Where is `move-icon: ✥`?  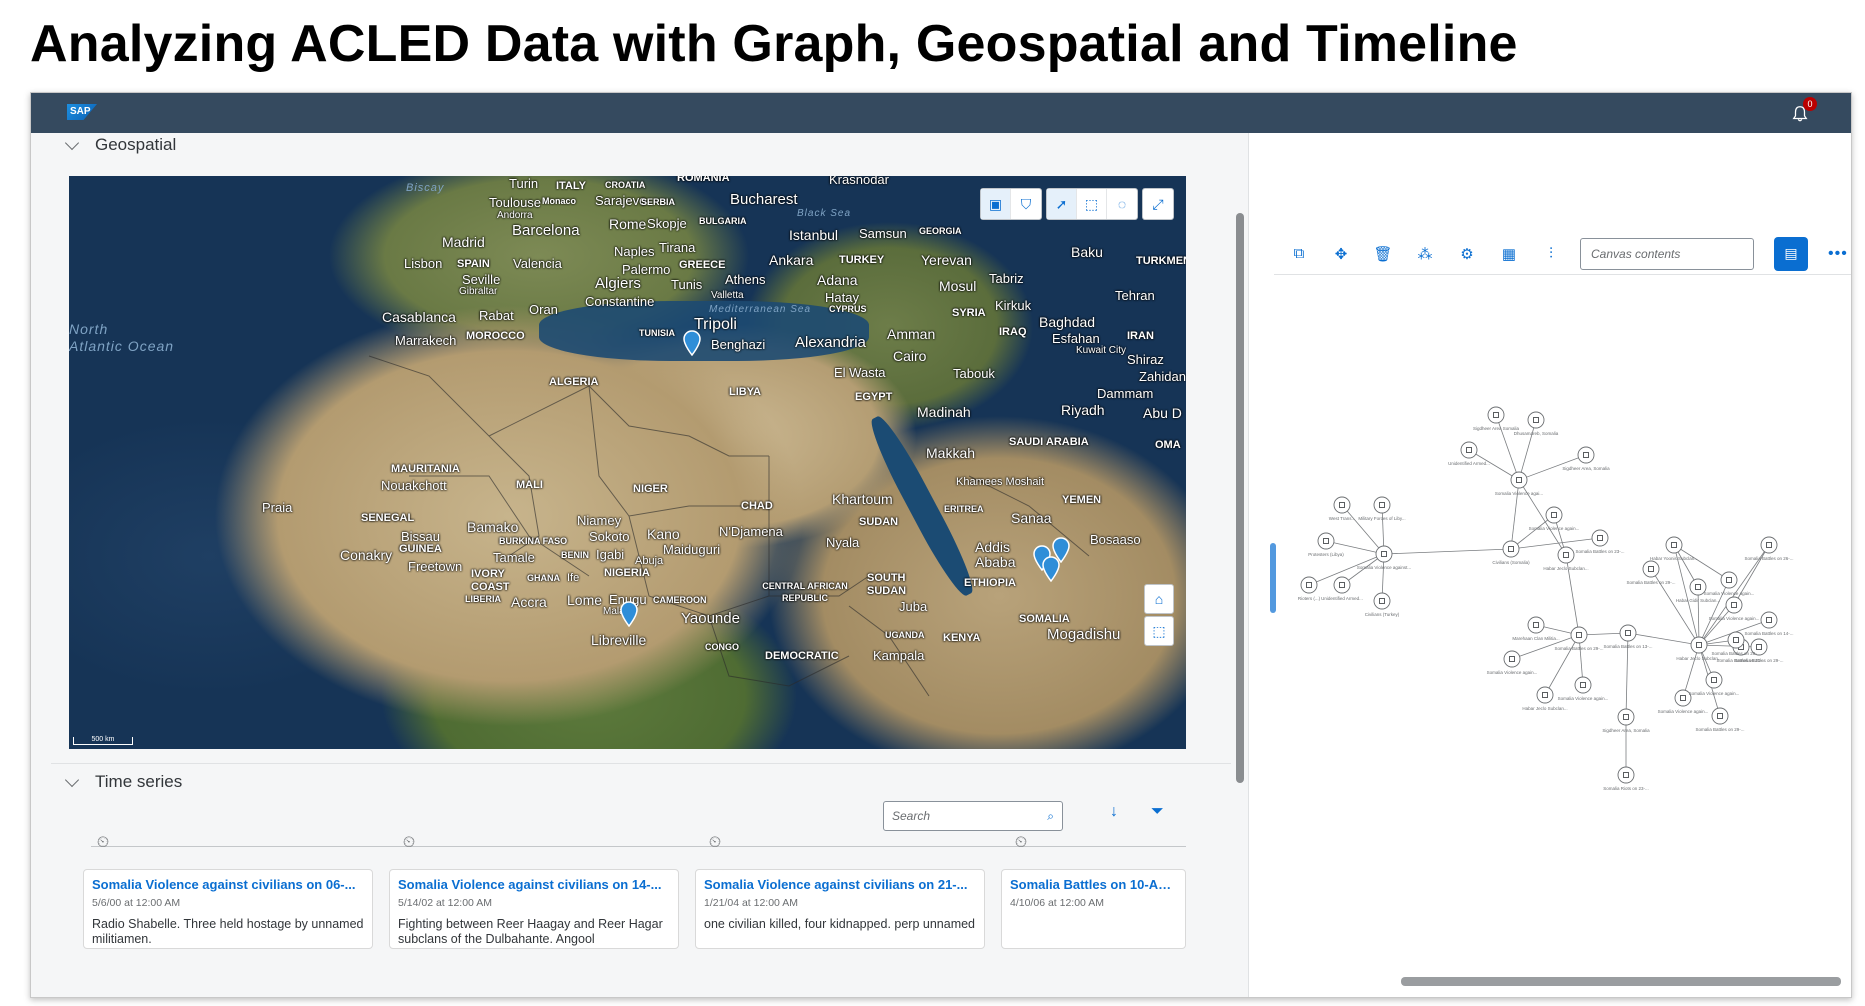 move-icon: ✥ is located at coordinates (1341, 254).